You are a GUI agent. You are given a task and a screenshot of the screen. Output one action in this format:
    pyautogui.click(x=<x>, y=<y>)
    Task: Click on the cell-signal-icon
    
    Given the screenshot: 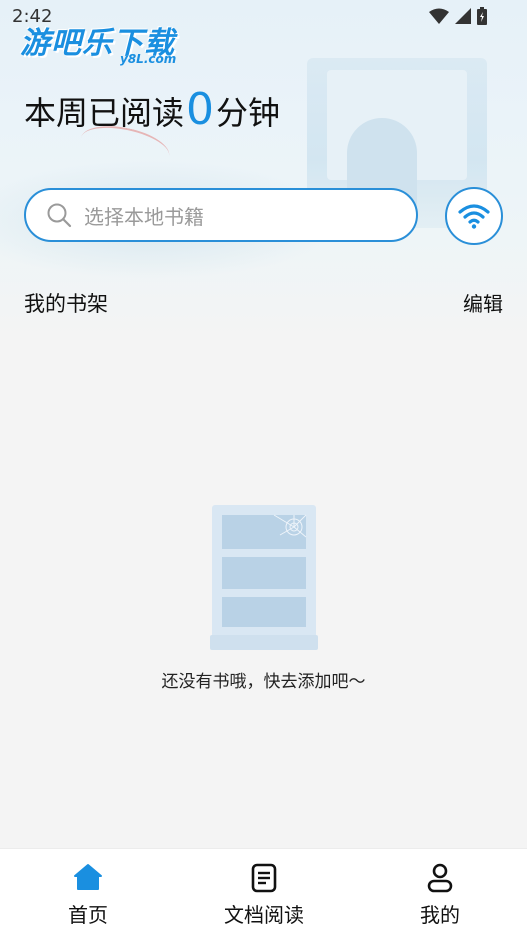 What is the action you would take?
    pyautogui.click(x=463, y=16)
    